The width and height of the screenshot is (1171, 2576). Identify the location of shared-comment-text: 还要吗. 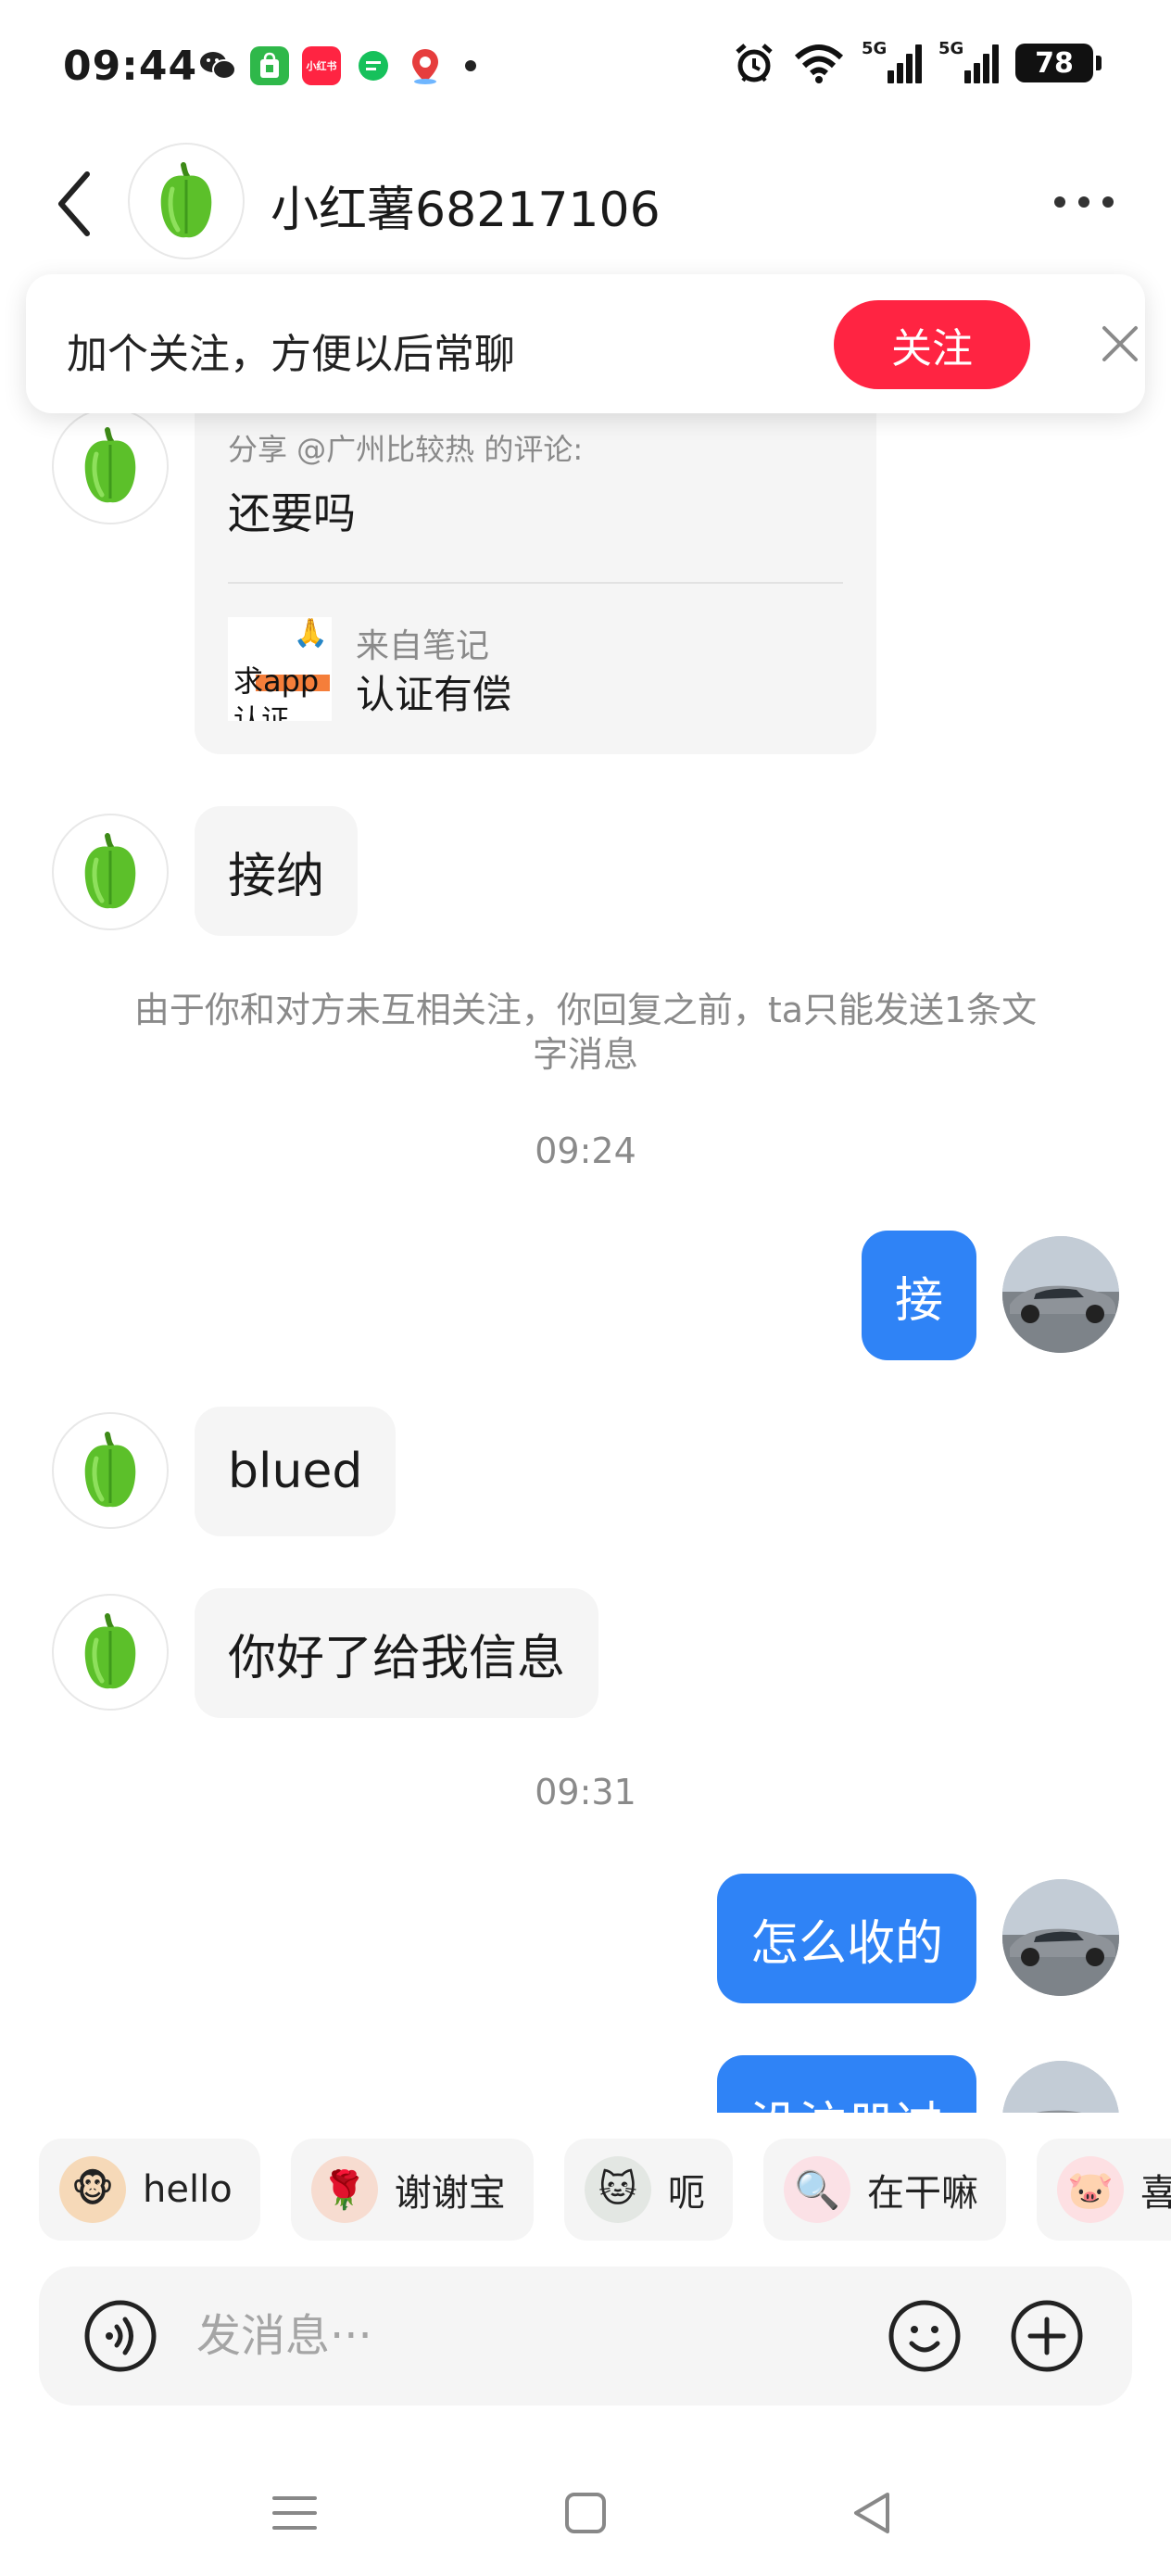
(292, 513).